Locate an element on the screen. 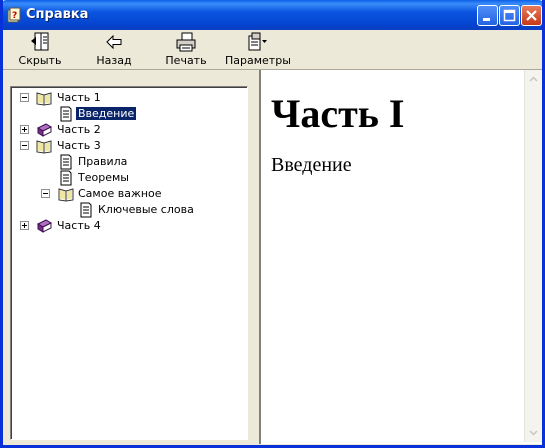  hide-label: Скрыть is located at coordinates (40, 60).